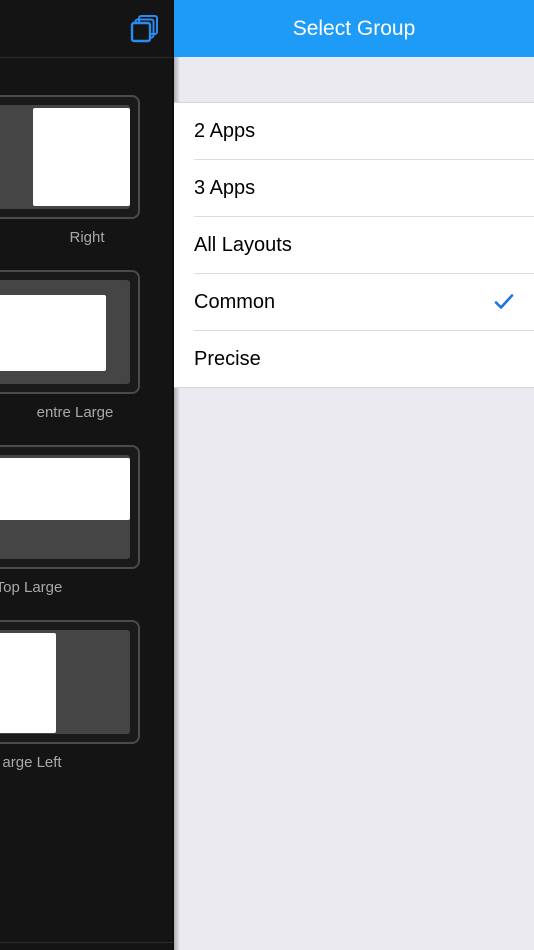 Image resolution: width=534 pixels, height=950 pixels. What do you see at coordinates (364, 245) in the screenshot?
I see `group-row-all-layouts: All Layouts` at bounding box center [364, 245].